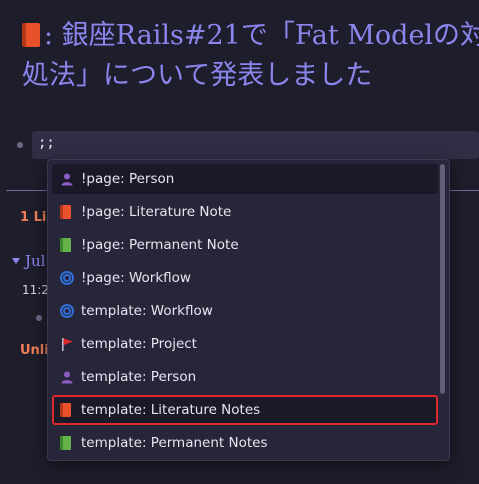  I want to click on popup-item-label: template: Workflow, so click(147, 311).